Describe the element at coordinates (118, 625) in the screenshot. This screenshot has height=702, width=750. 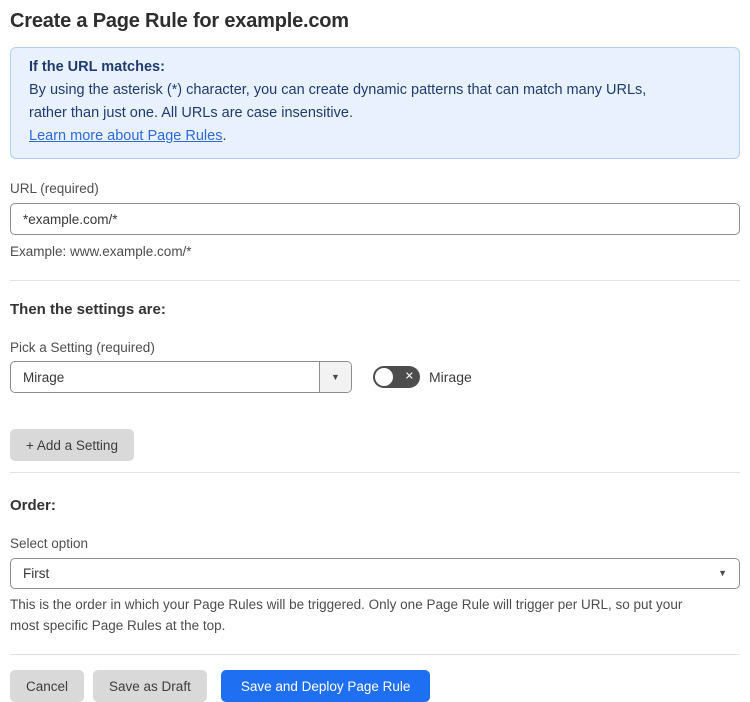
I see `order-helper-line2: most specific Page Rules at the top.` at that location.